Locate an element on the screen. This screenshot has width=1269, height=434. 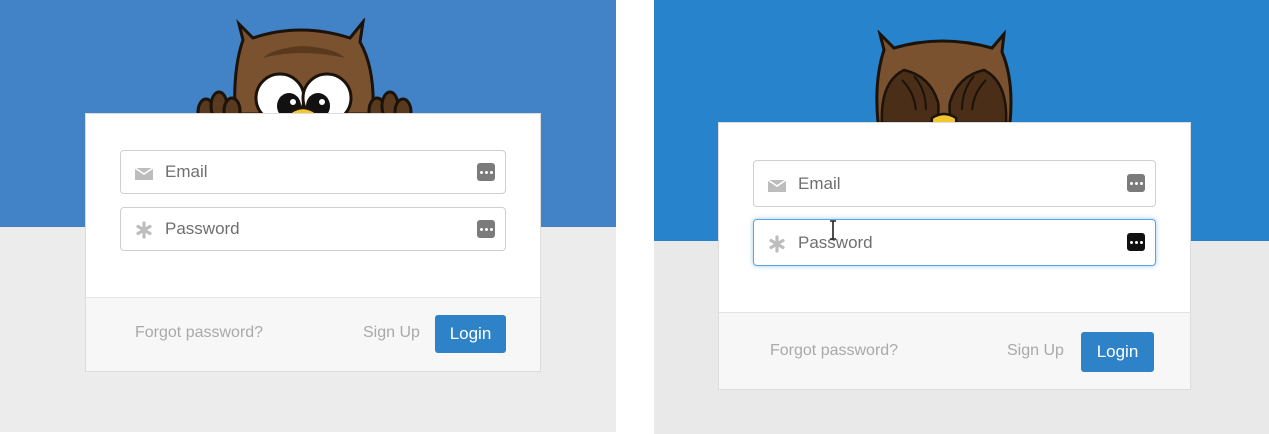
password-field is located at coordinates (313, 229).